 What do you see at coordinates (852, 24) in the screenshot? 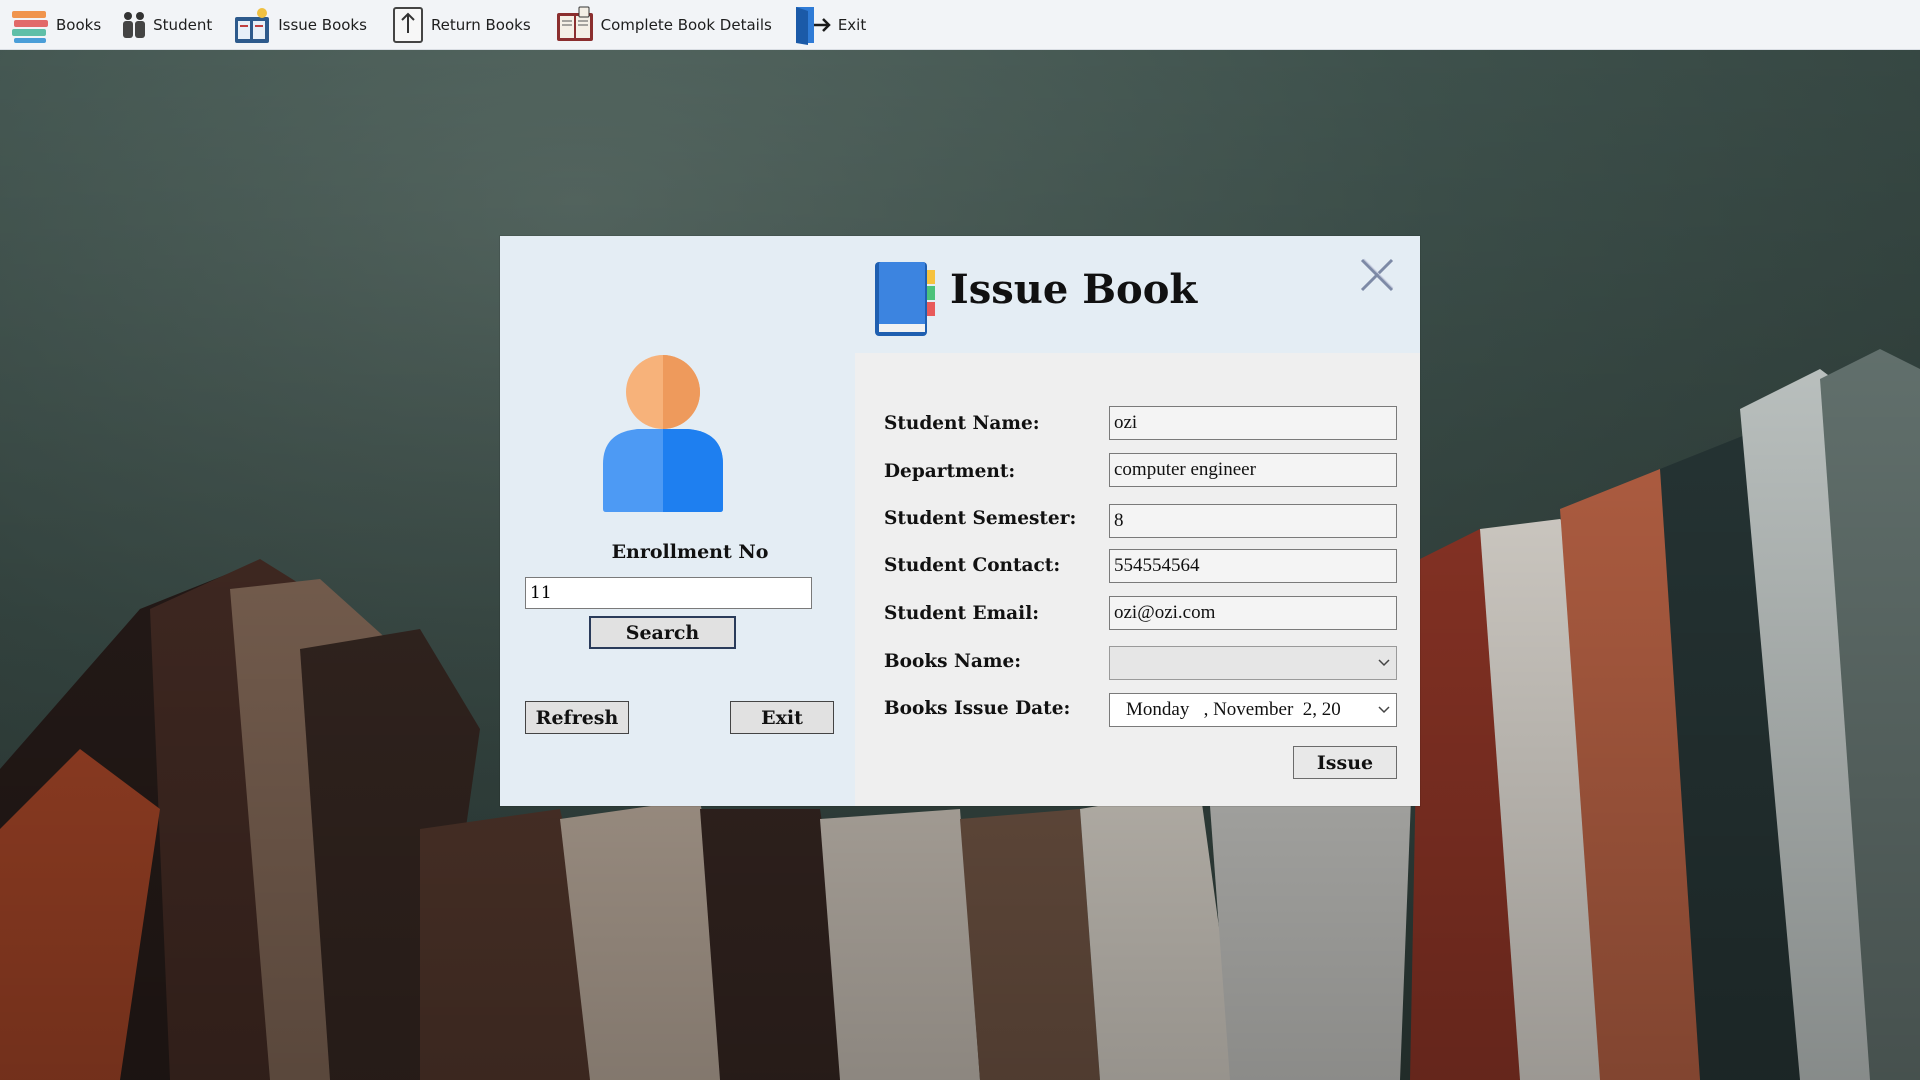
I see `menu-label-exit: Exit` at bounding box center [852, 24].